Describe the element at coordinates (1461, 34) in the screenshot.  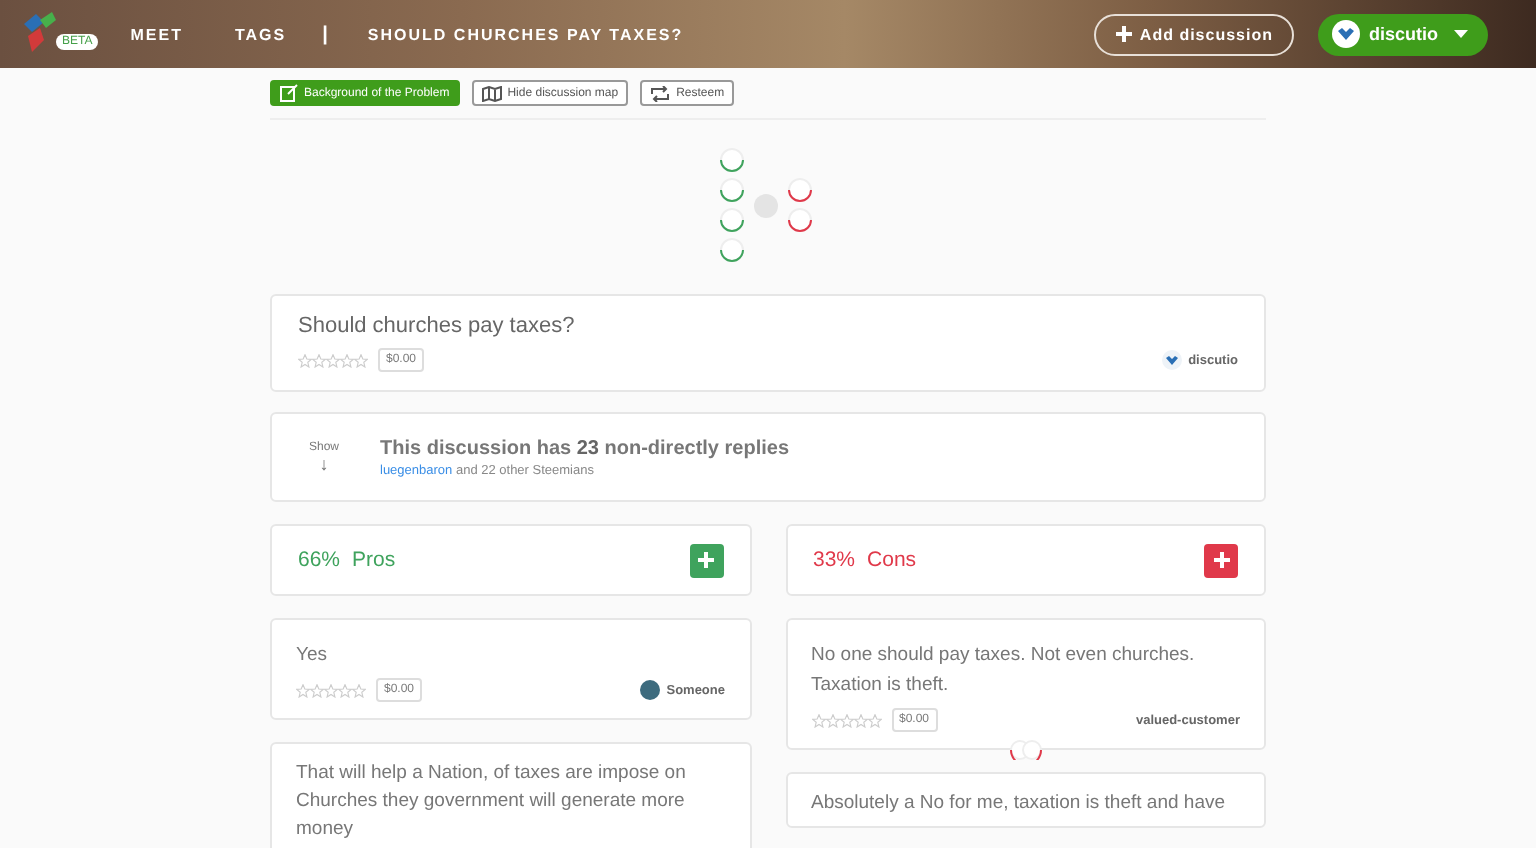
I see `caret-icon` at that location.